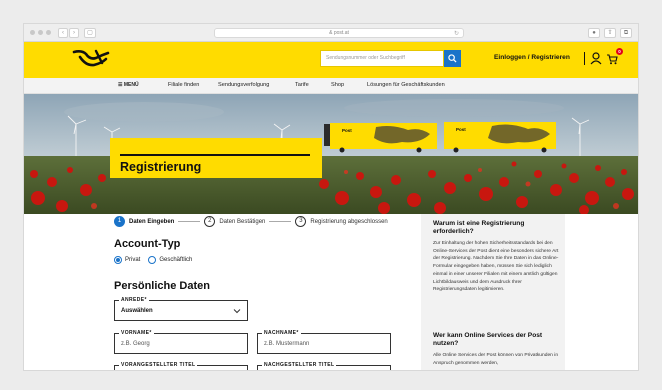 The width and height of the screenshot is (662, 390). Describe the element at coordinates (175, 260) in the screenshot. I see `radio-business-label: Geschäftlich` at that location.